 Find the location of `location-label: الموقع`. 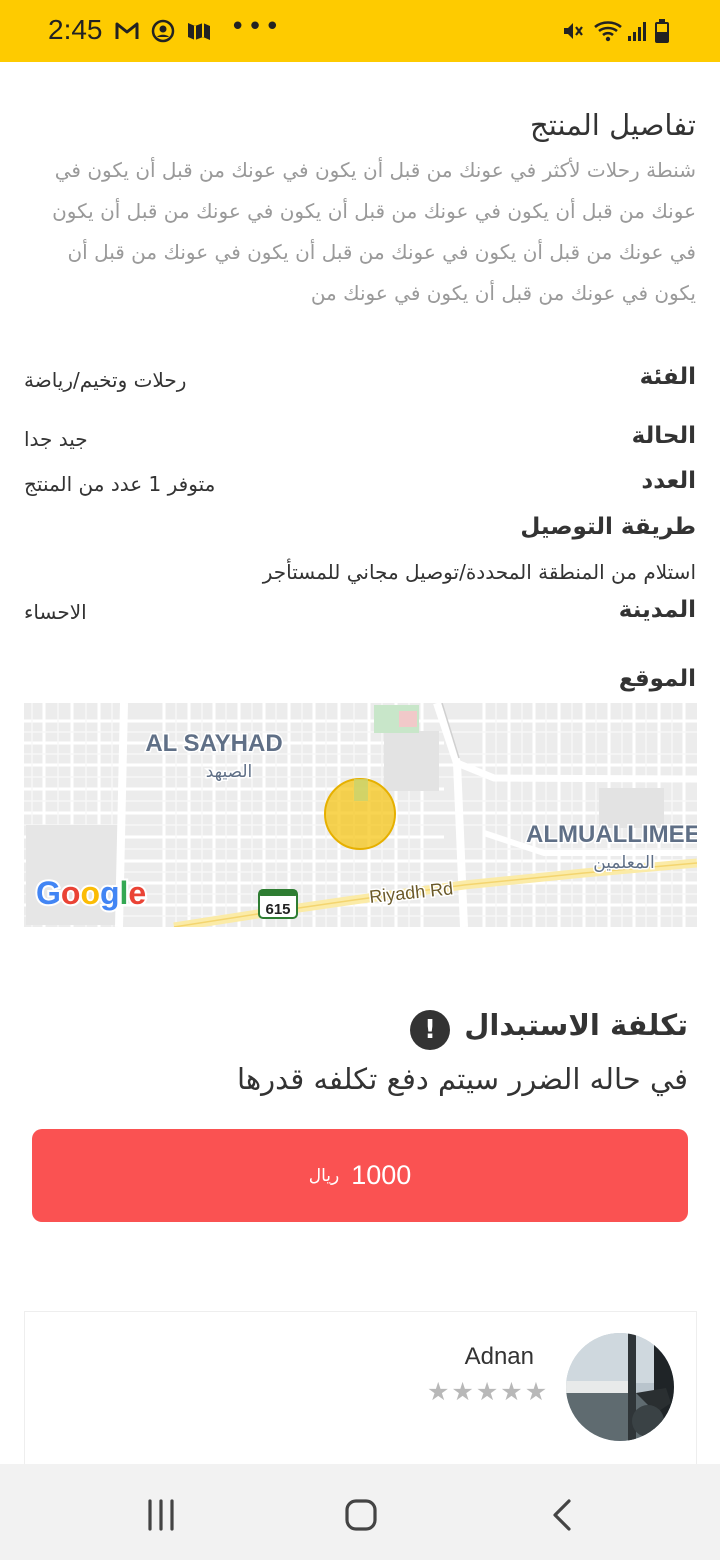

location-label: الموقع is located at coordinates (657, 679).